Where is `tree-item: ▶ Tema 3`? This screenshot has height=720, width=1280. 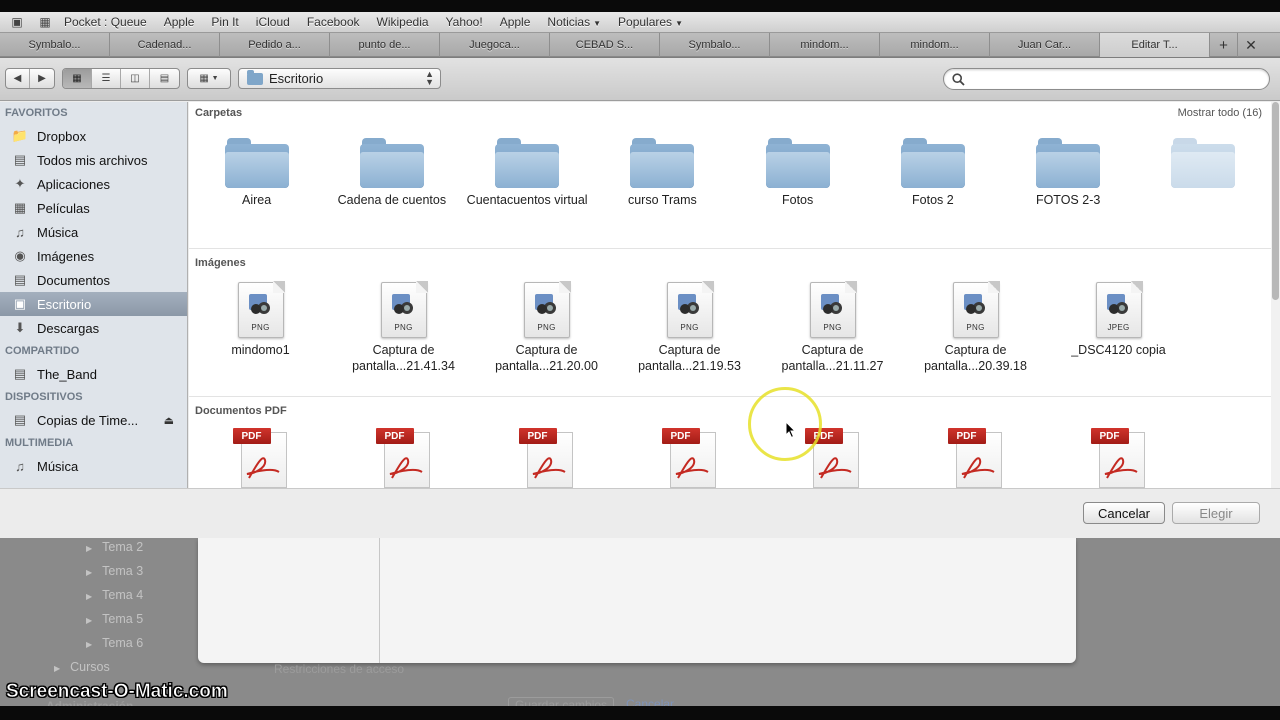 tree-item: ▶ Tema 3 is located at coordinates (114, 571).